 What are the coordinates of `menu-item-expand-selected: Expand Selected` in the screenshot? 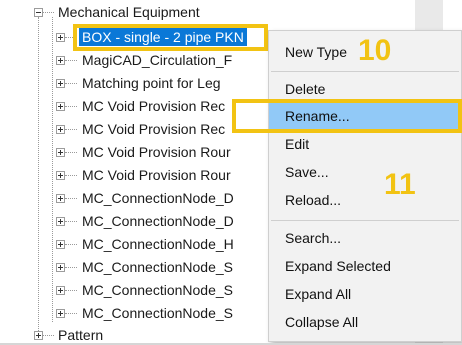 It's located at (365, 266).